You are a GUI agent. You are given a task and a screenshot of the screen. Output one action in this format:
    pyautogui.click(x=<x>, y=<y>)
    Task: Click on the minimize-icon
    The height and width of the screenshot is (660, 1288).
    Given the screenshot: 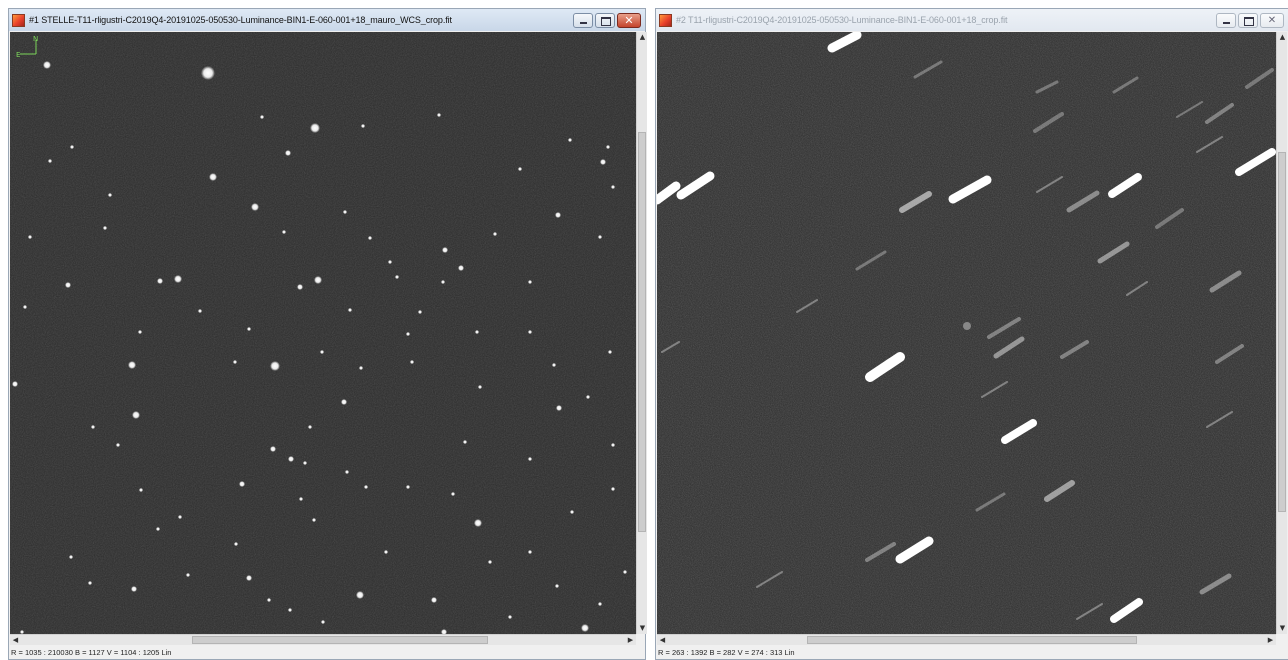 What is the action you would take?
    pyautogui.click(x=583, y=22)
    